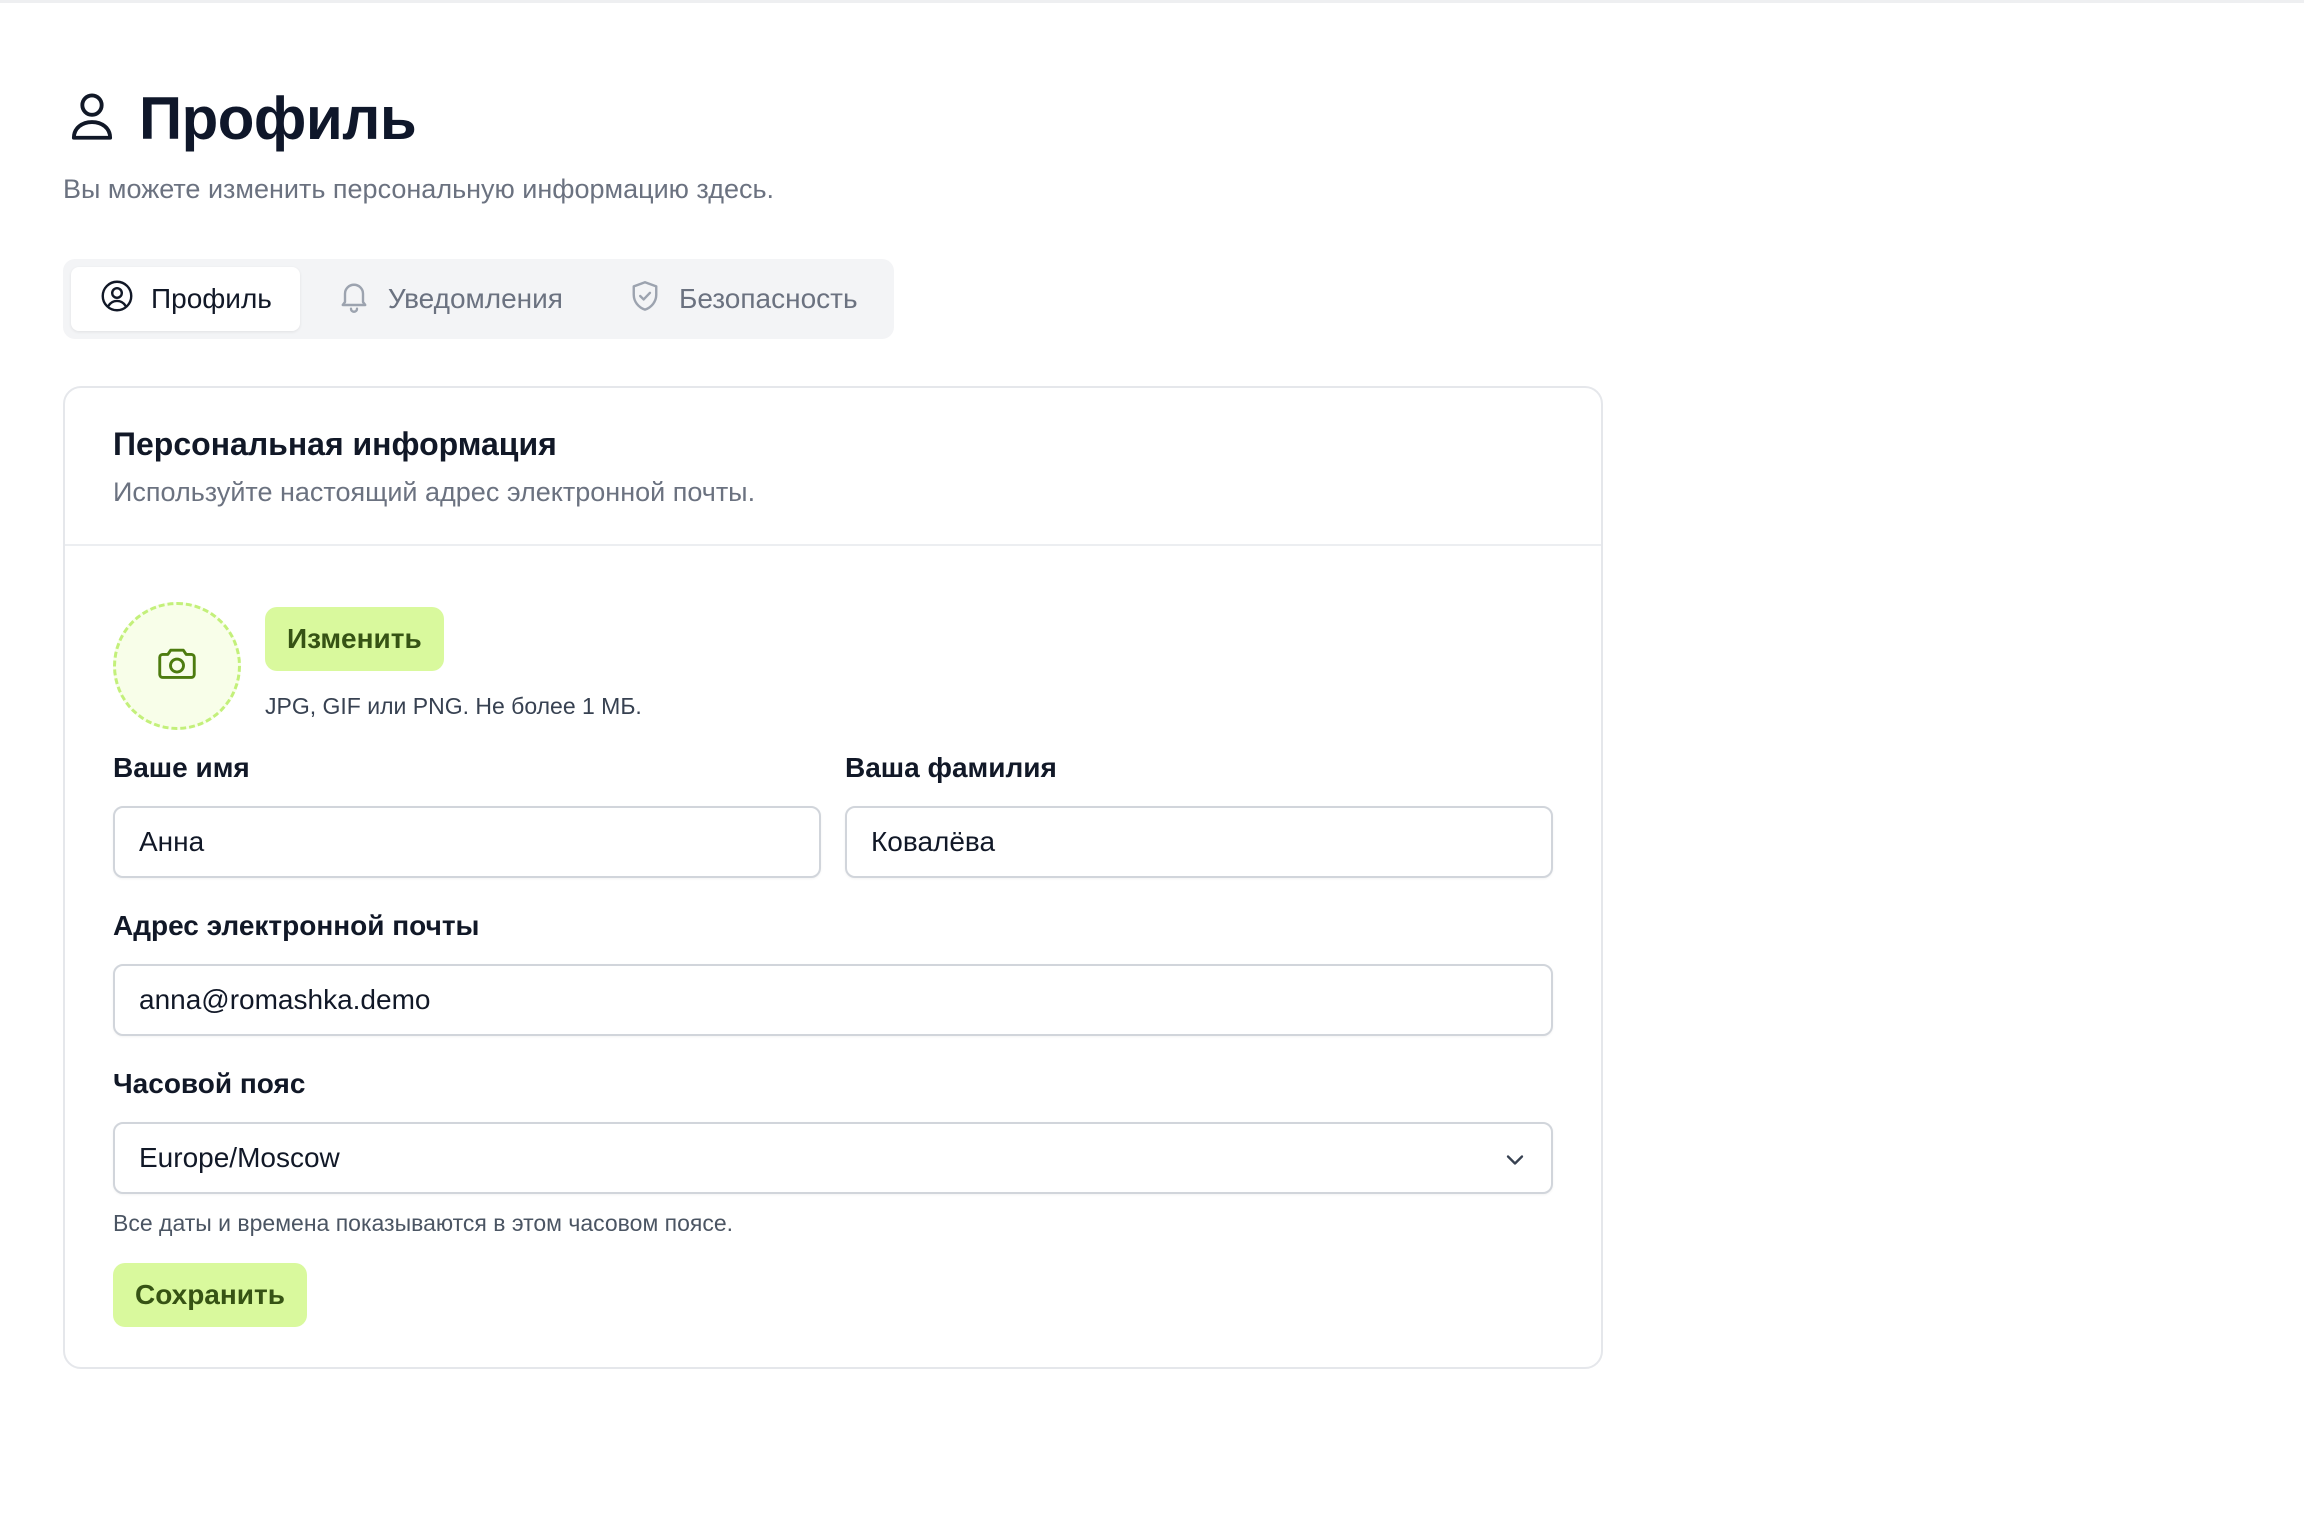  I want to click on first-name-group: Ваше имя, so click(467, 815).